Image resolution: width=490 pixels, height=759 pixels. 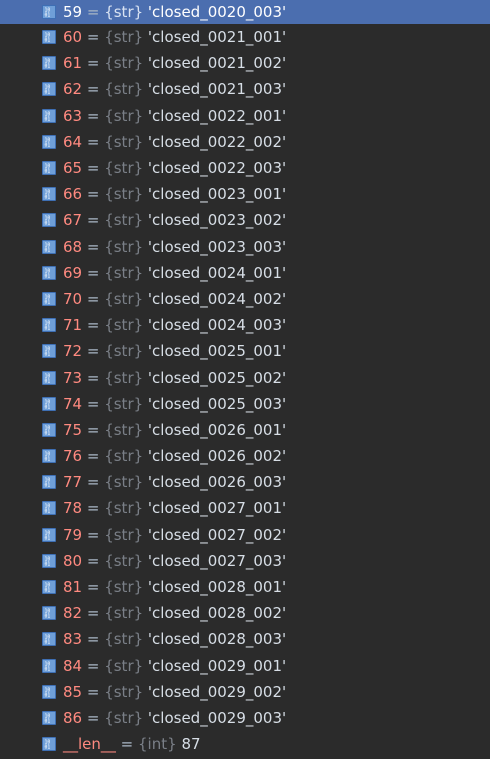 What do you see at coordinates (245, 744) in the screenshot?
I see `len-row: 10 01 __len__ = {int} 87` at bounding box center [245, 744].